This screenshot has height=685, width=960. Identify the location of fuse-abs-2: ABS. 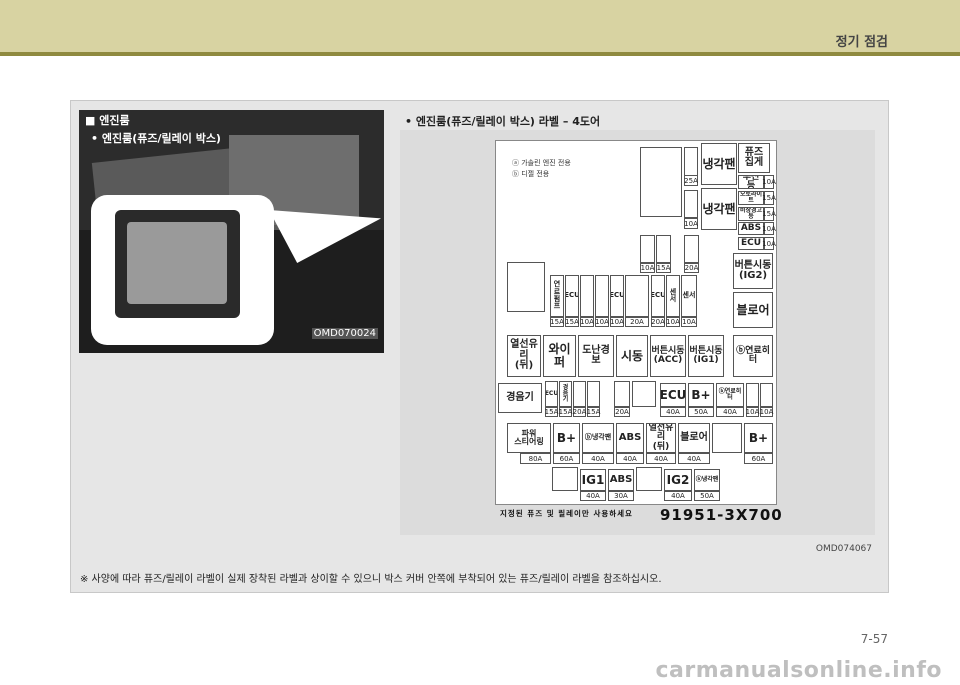
(621, 480).